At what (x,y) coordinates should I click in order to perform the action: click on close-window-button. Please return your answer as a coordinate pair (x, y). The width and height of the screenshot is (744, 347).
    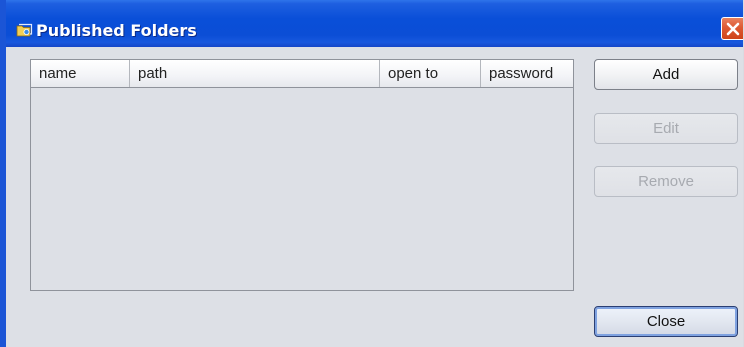
    Looking at the image, I should click on (732, 28).